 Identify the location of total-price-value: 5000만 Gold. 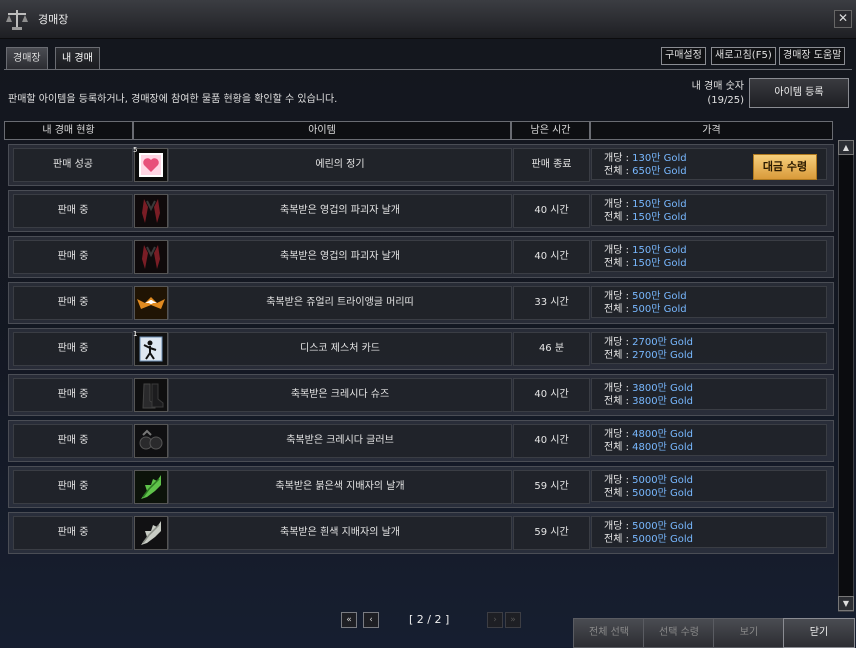
(662, 539).